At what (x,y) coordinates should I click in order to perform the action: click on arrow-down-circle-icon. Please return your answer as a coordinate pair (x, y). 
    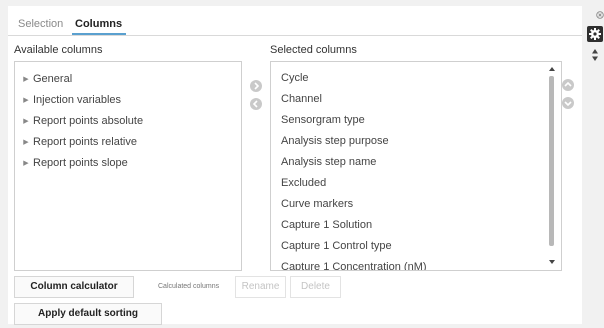
    Looking at the image, I should click on (568, 104).